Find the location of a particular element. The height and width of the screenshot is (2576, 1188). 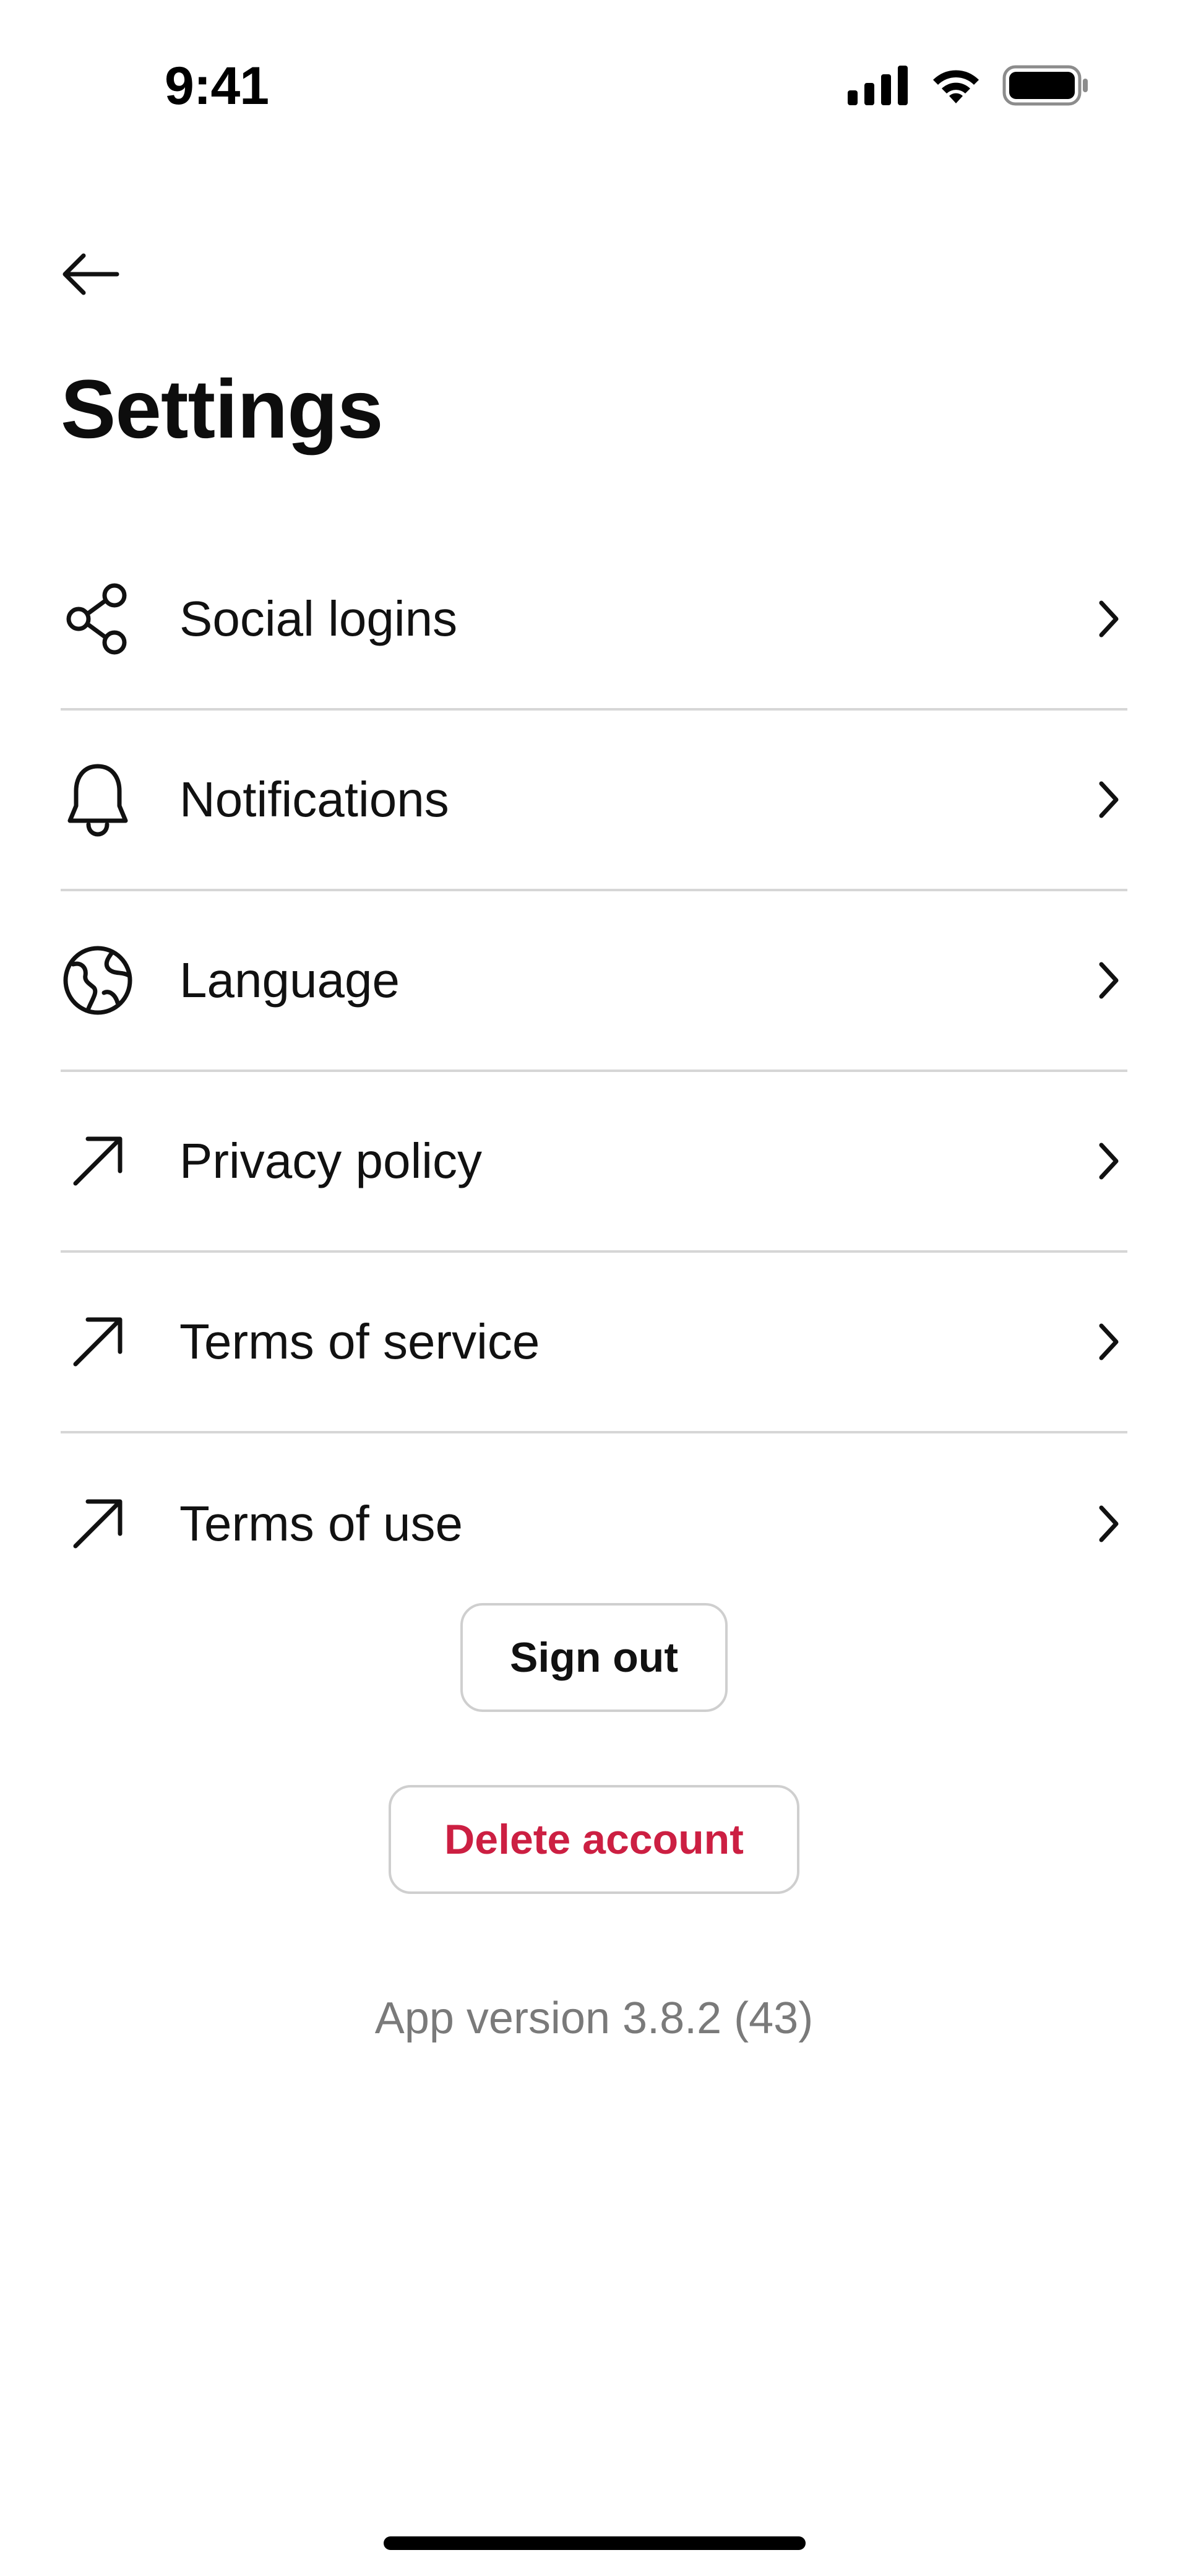

cellular-signal-icon is located at coordinates (879, 87).